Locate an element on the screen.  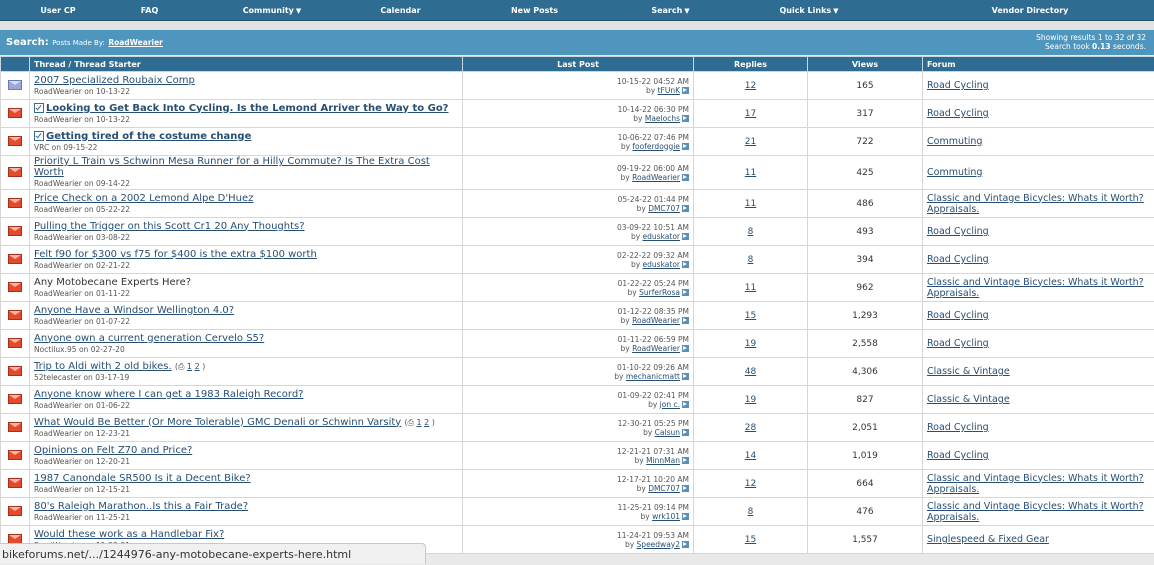
thread-title-link: Anyone Have a Windsor Wellington 4.0? is located at coordinates (134, 310).